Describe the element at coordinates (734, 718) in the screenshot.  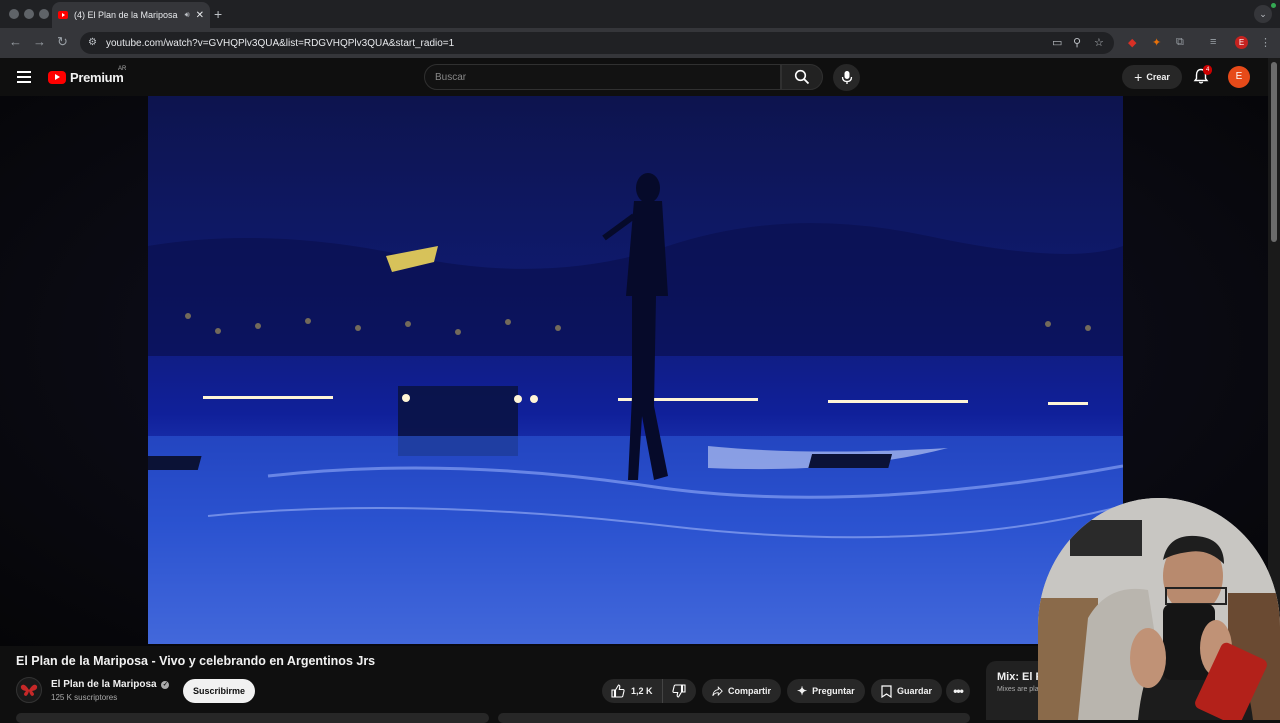
I see `comments-card` at that location.